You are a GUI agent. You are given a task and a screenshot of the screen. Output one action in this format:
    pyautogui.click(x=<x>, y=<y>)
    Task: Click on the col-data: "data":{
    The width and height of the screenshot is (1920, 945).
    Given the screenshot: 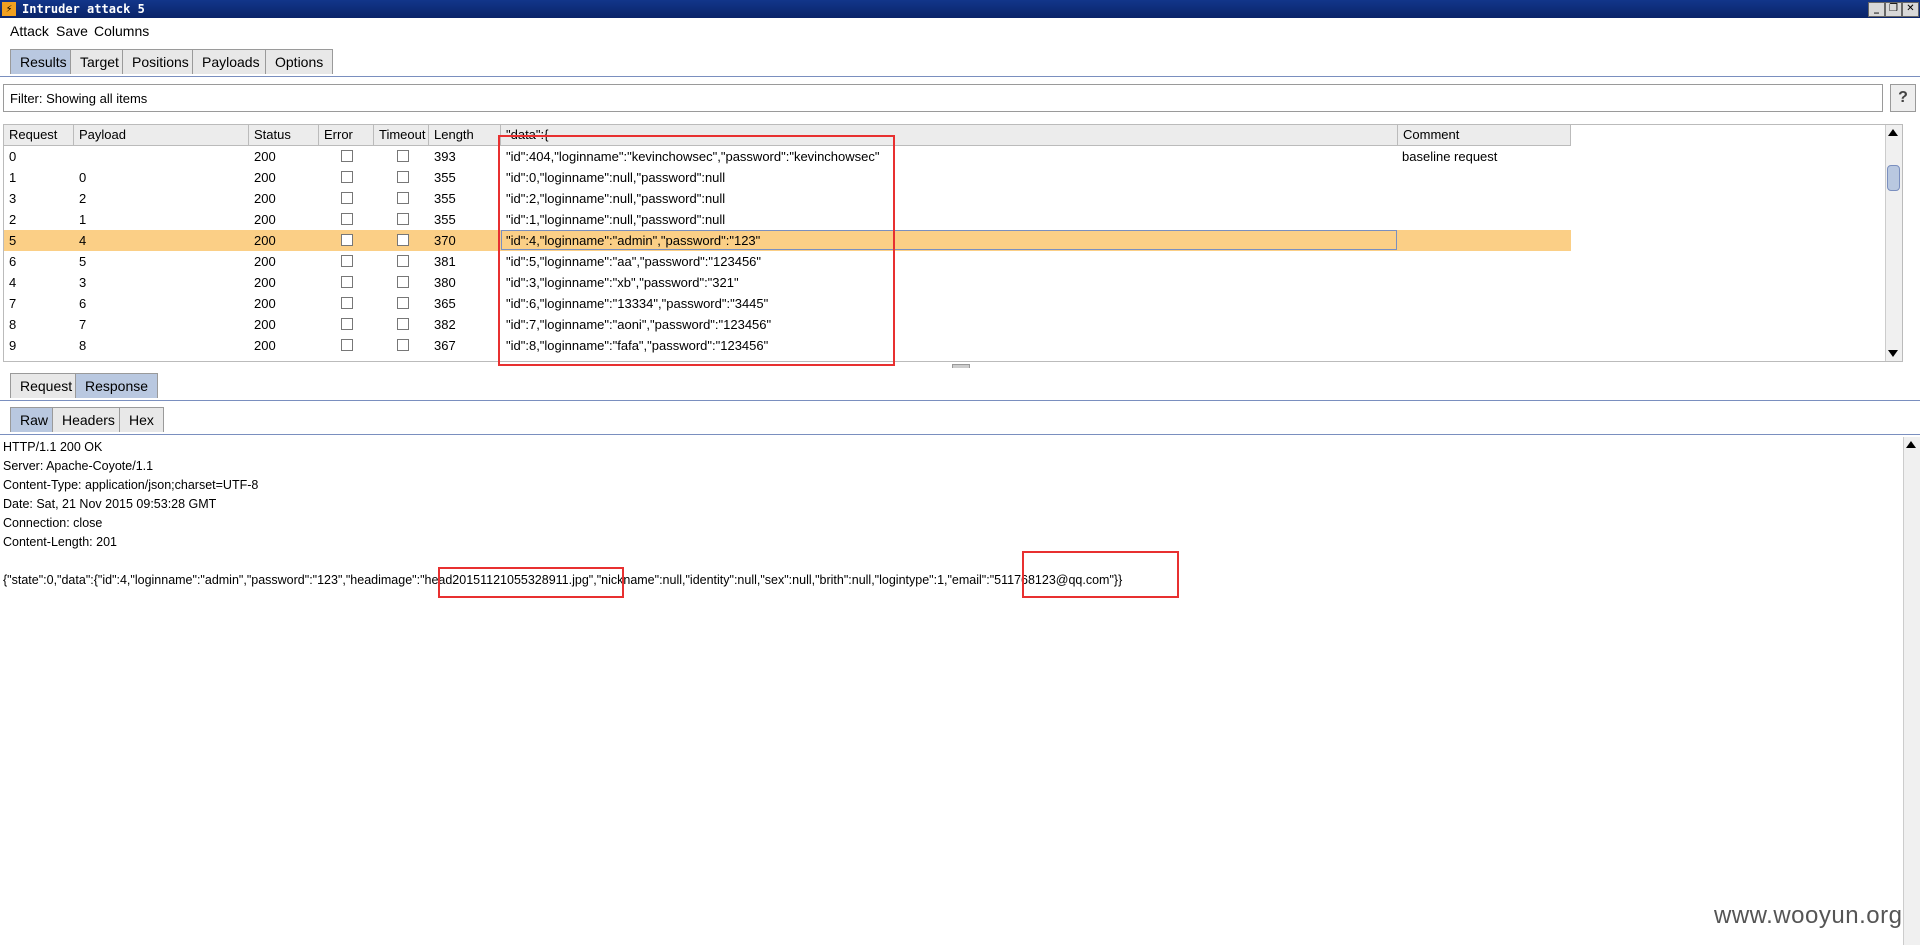 What is the action you would take?
    pyautogui.click(x=949, y=135)
    